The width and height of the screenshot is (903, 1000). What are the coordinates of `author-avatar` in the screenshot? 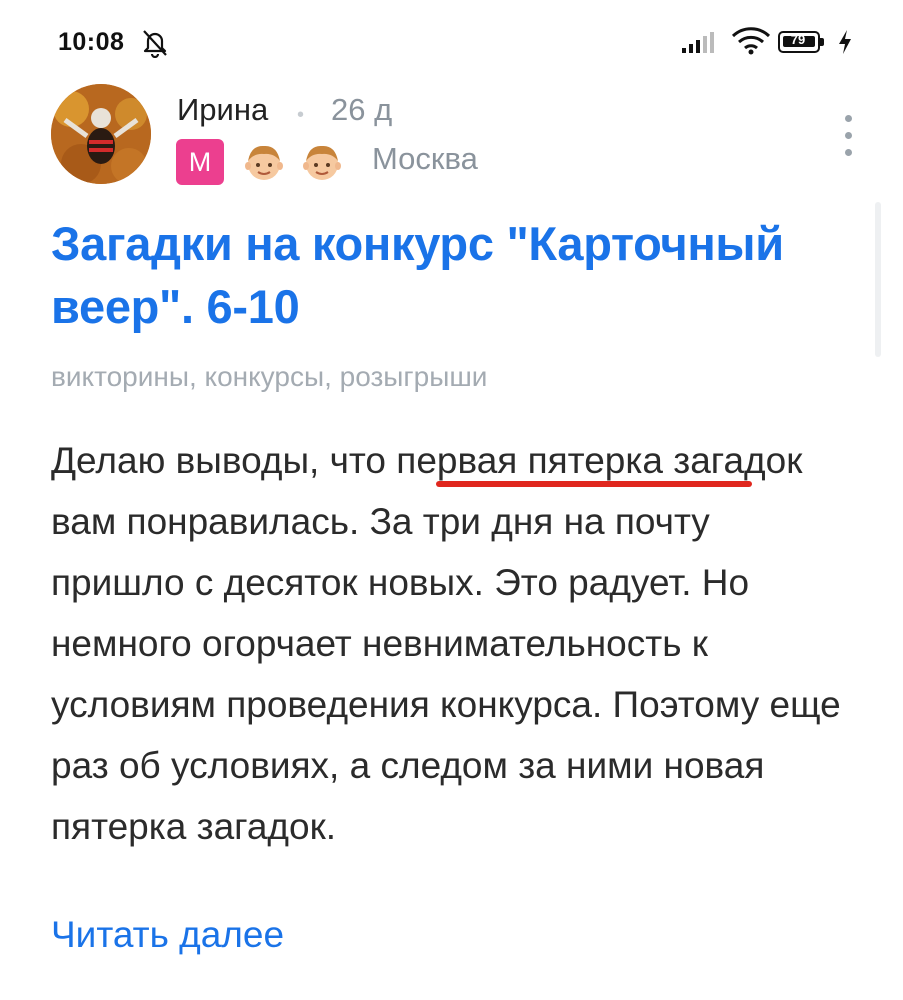 It's located at (101, 134).